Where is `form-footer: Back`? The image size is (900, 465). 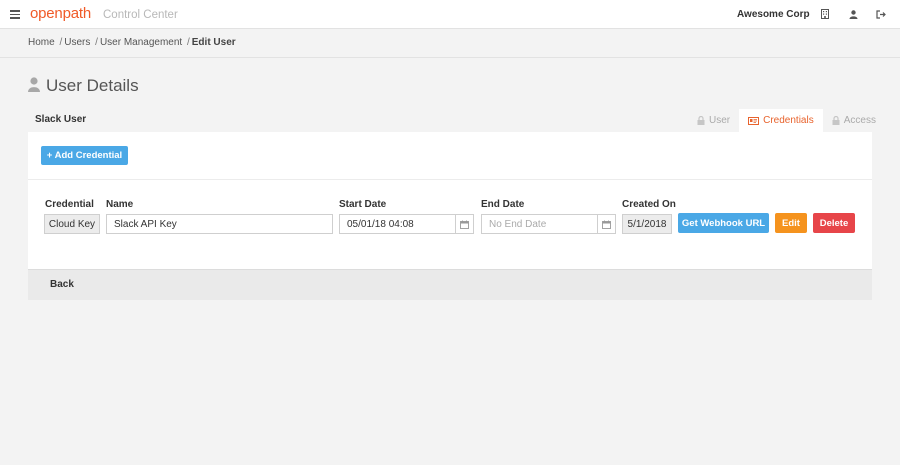 form-footer: Back is located at coordinates (450, 284).